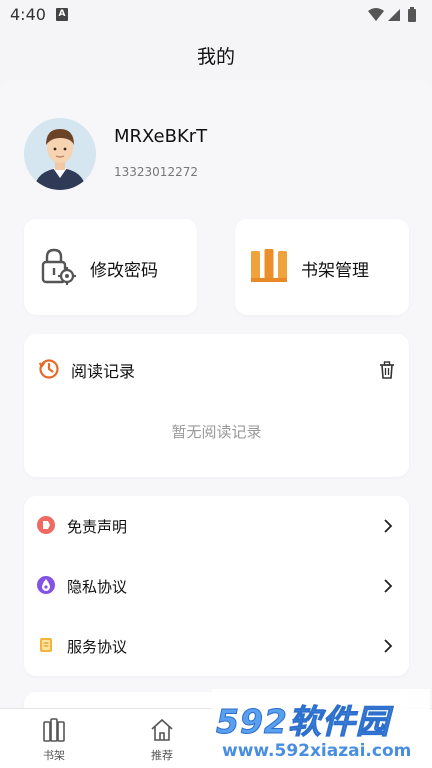  I want to click on bookshelf-icon, so click(54, 730).